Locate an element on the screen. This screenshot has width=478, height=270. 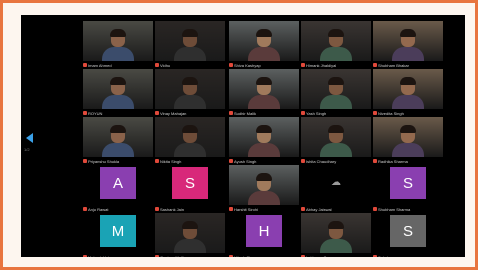
participant-name: Hitesh Sharma is located at coordinates (247, 256).